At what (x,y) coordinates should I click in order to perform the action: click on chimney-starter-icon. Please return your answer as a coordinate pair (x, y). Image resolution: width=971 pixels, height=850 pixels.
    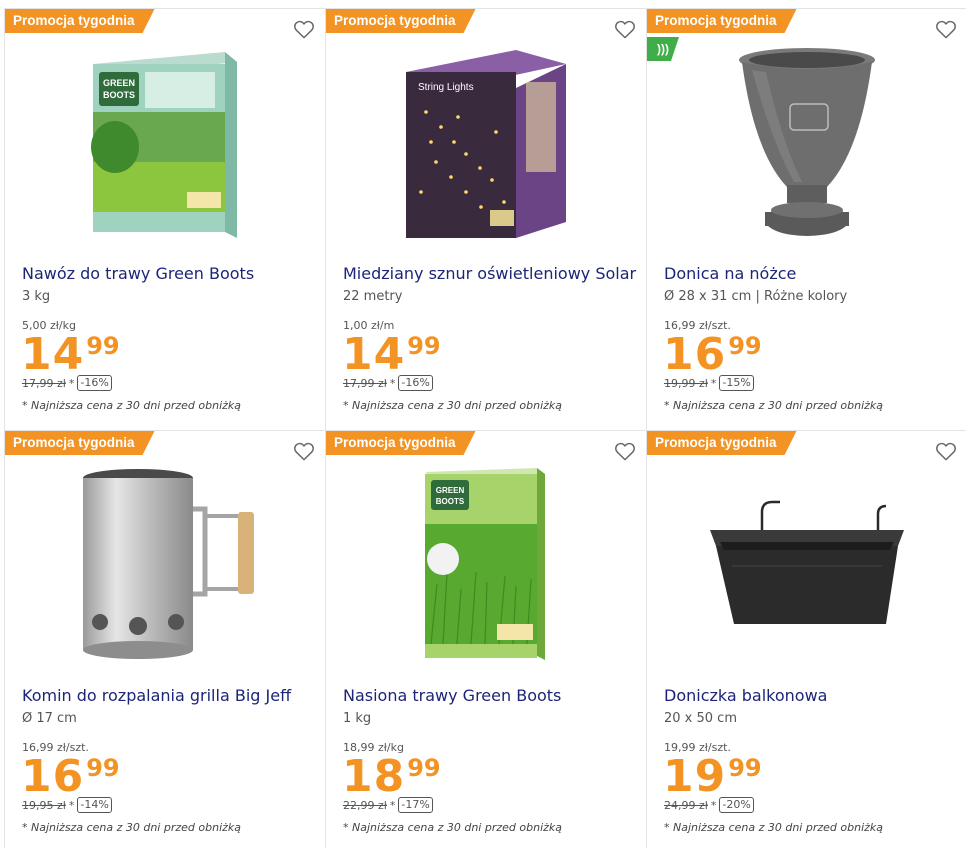
    Looking at the image, I should click on (168, 564).